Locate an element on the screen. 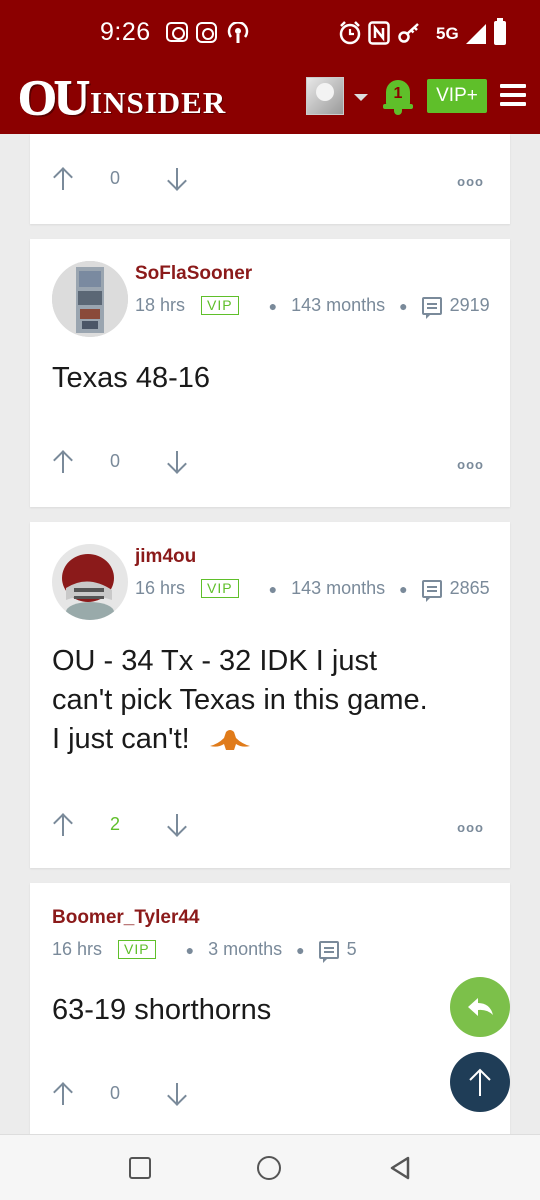  status-bar: 9:26 5G is located at coordinates (270, 31).